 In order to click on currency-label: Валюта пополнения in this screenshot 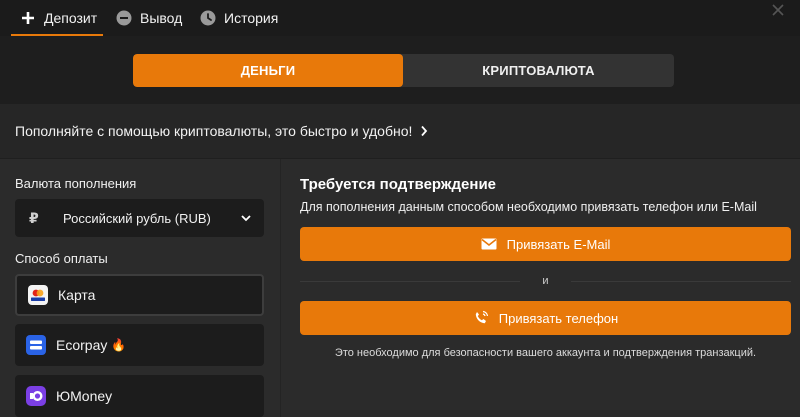, I will do `click(76, 183)`.